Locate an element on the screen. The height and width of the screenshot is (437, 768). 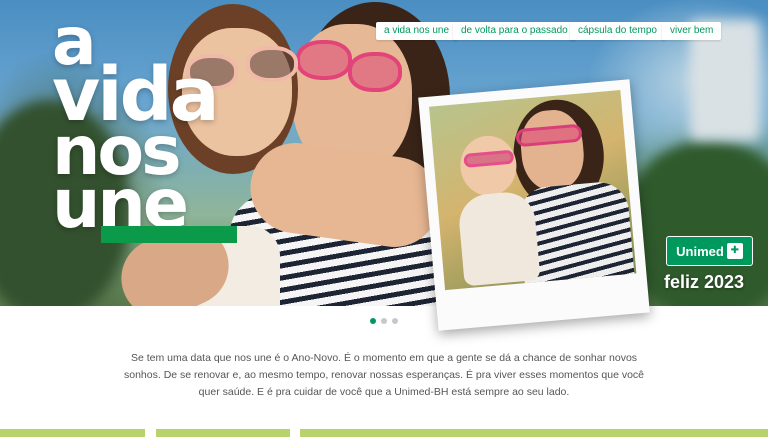
nav-item-a-vida-nos-une: a vida nos une is located at coordinates (417, 31).